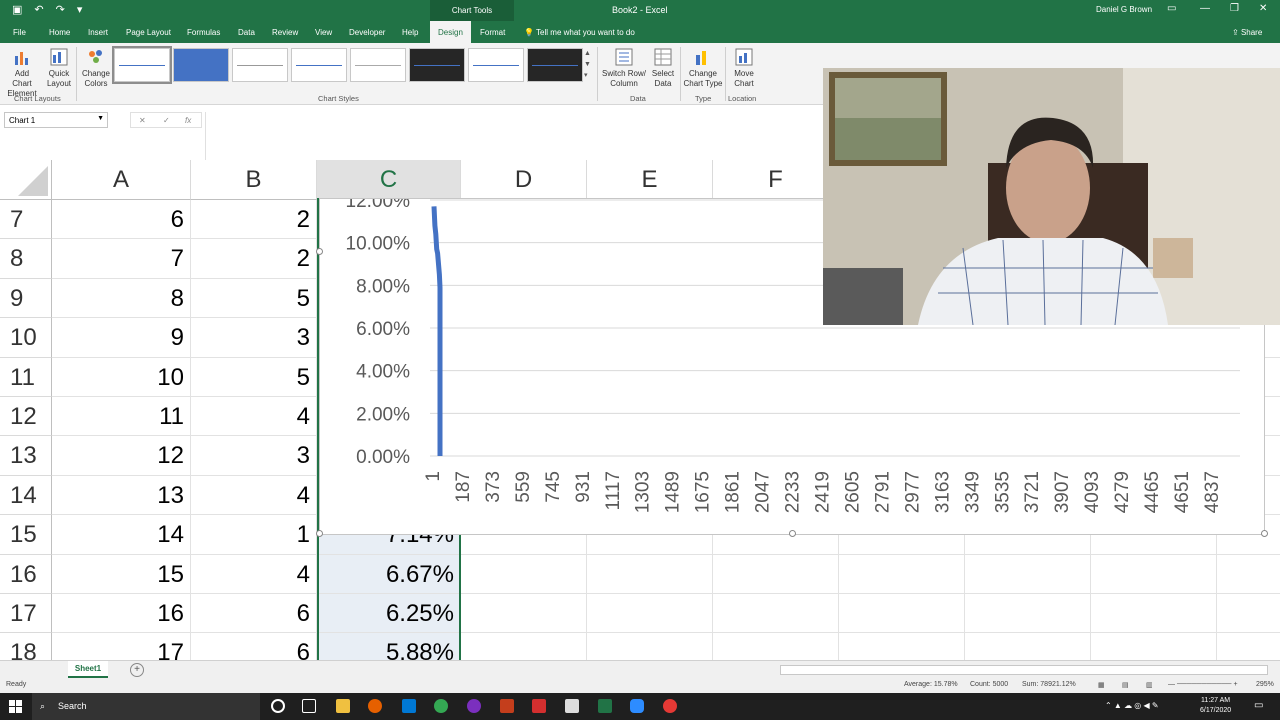 The width and height of the screenshot is (1280, 720). I want to click on cell-a: 17, so click(121, 646).